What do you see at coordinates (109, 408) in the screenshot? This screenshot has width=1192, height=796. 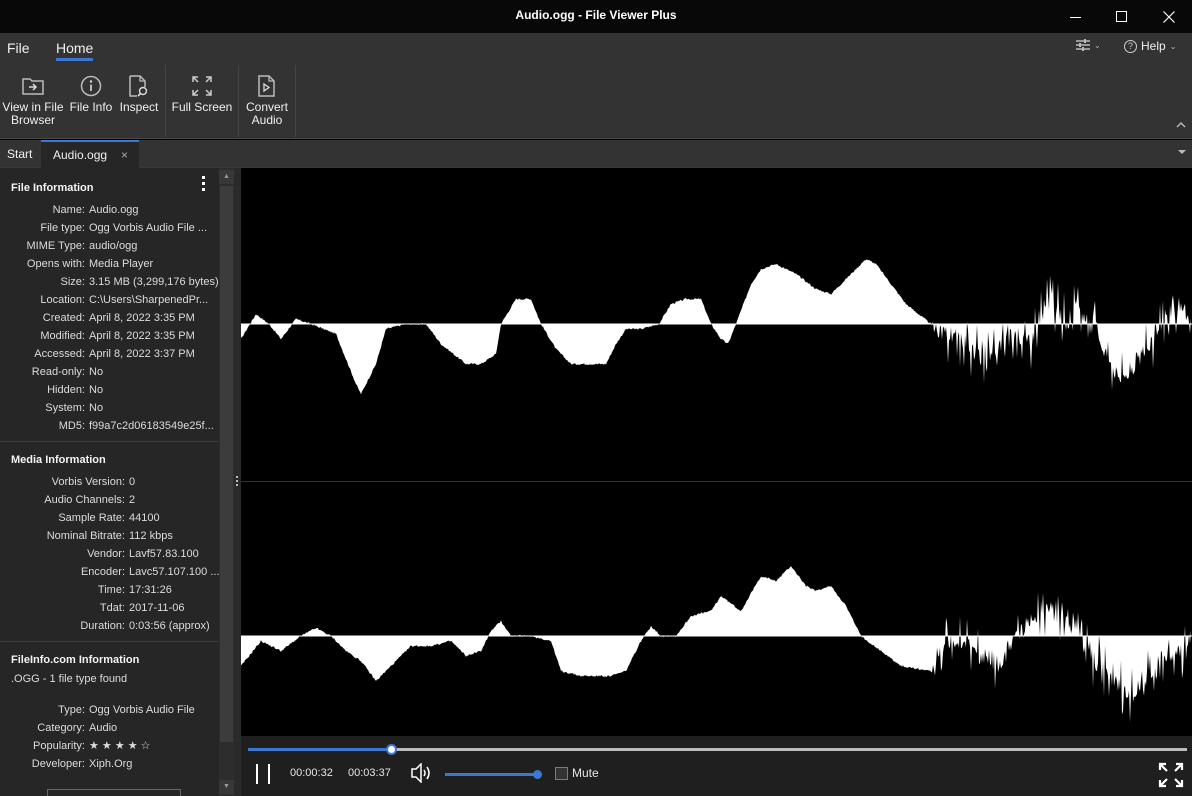 I see `info-row: System: No` at bounding box center [109, 408].